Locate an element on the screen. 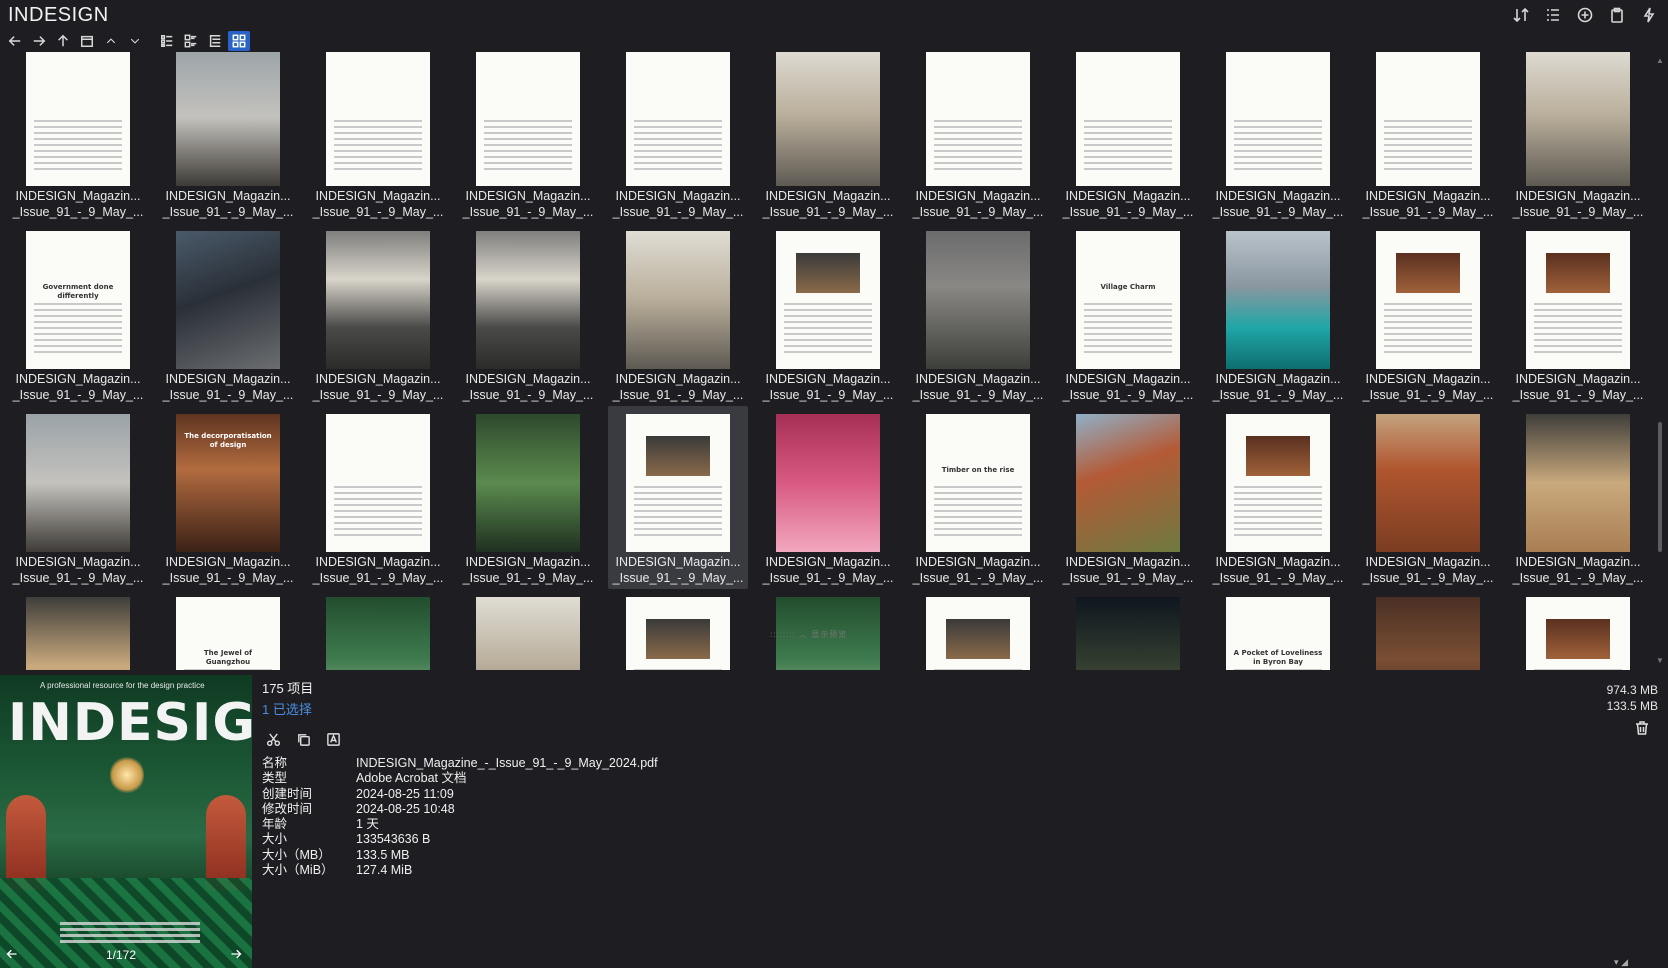 The width and height of the screenshot is (1668, 968). panel-divider: :::::::: ︿ 显示预览 is located at coordinates (808, 634).